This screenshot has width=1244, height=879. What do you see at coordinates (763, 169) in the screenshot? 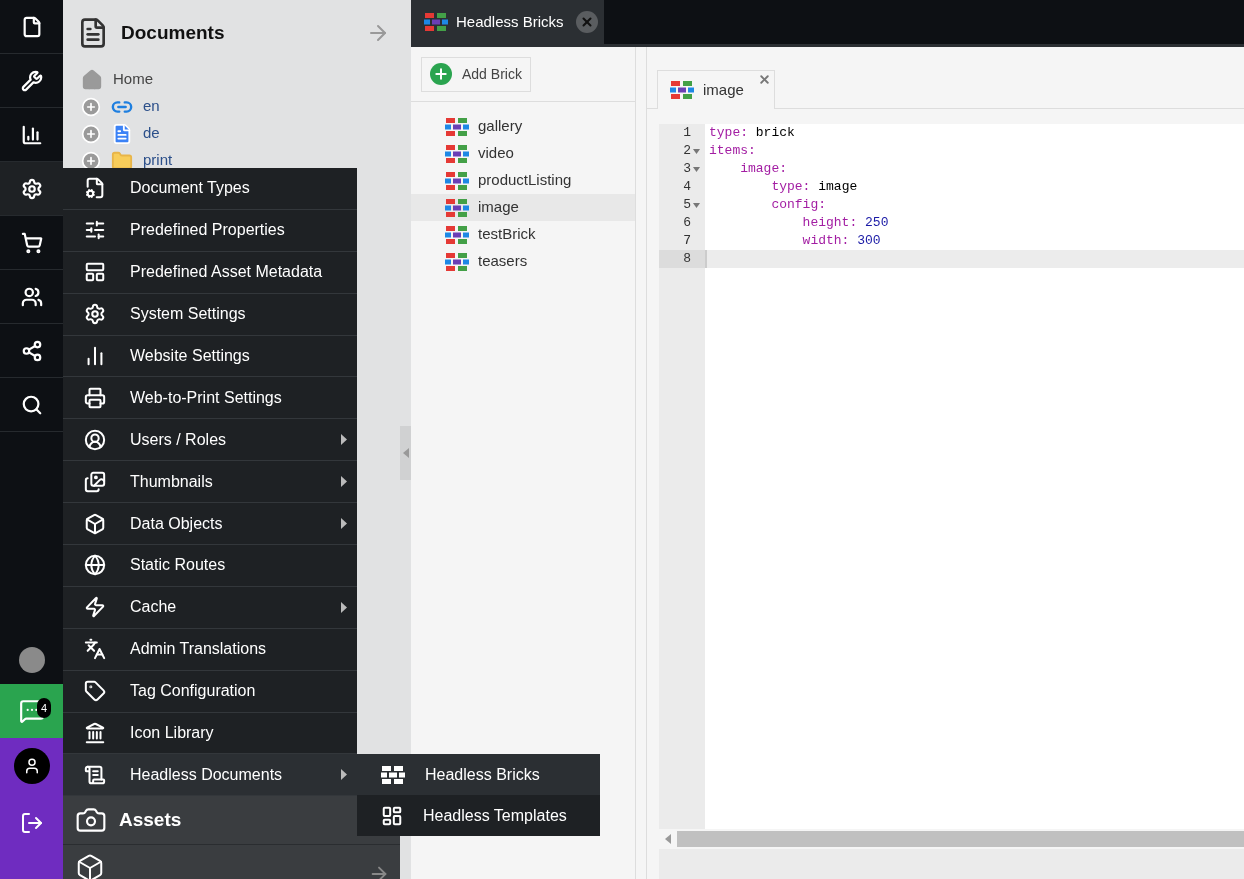
I see `code-token: image:` at bounding box center [763, 169].